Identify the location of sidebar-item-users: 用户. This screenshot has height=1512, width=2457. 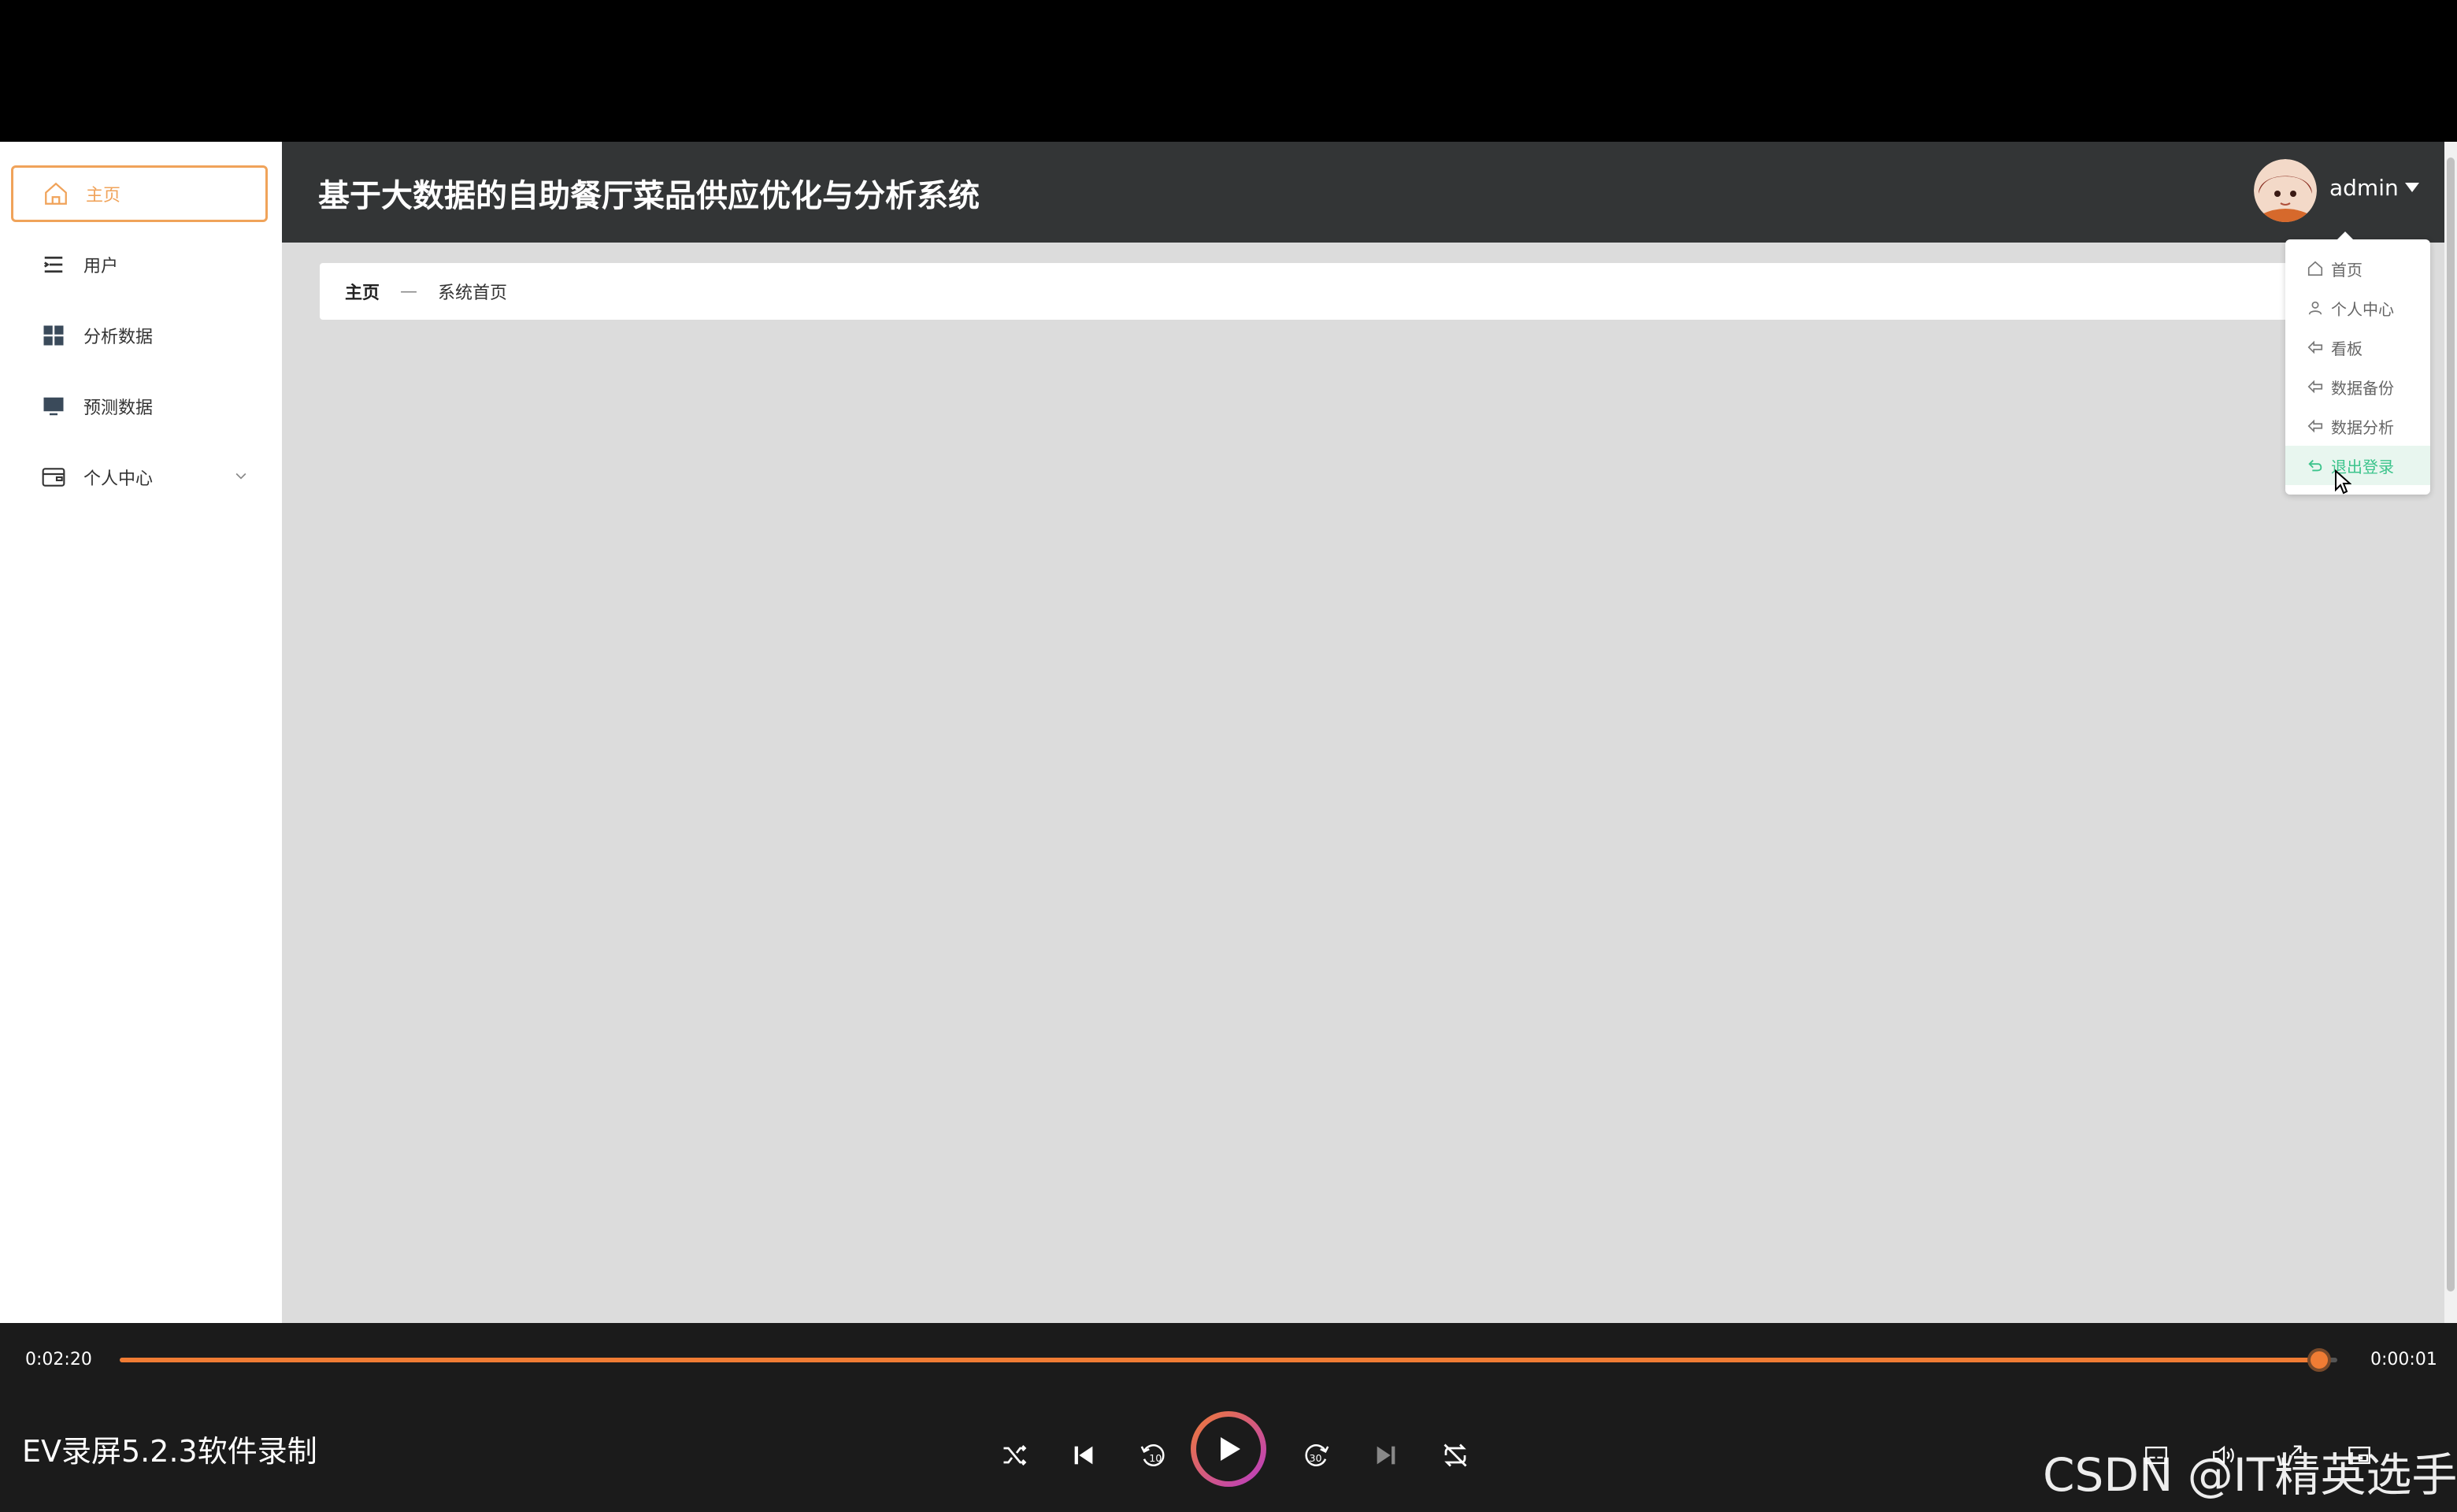
(139, 264).